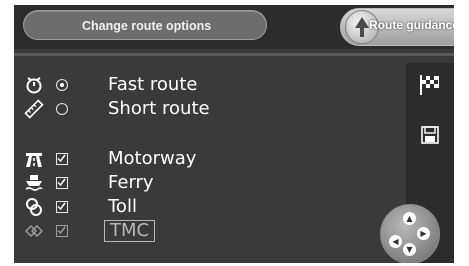  What do you see at coordinates (62, 207) in the screenshot?
I see `toll-checkbox` at bounding box center [62, 207].